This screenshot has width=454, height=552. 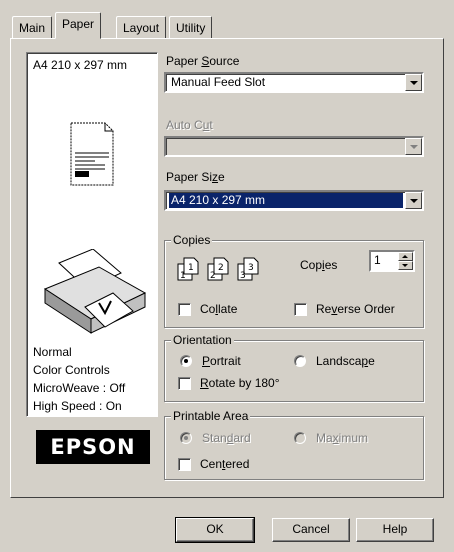 What do you see at coordinates (286, 200) in the screenshot?
I see `paper-size-value: A4 210 x 297 mm` at bounding box center [286, 200].